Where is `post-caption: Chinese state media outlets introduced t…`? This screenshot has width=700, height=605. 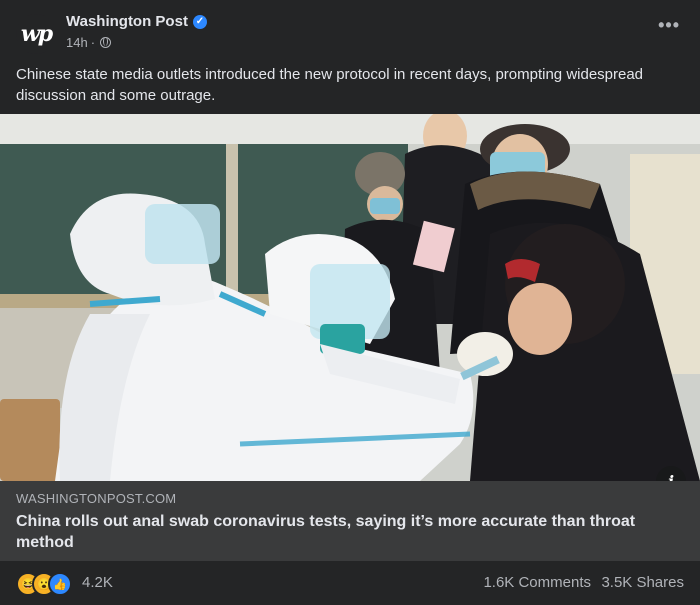
post-caption: Chinese state media outlets introduced t… is located at coordinates (330, 85).